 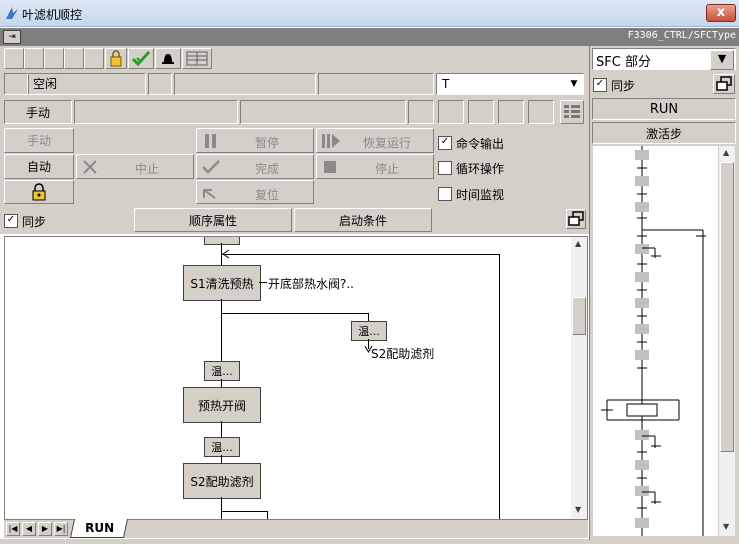 What do you see at coordinates (25, 221) in the screenshot?
I see `sync-option: ✓ 同步` at bounding box center [25, 221].